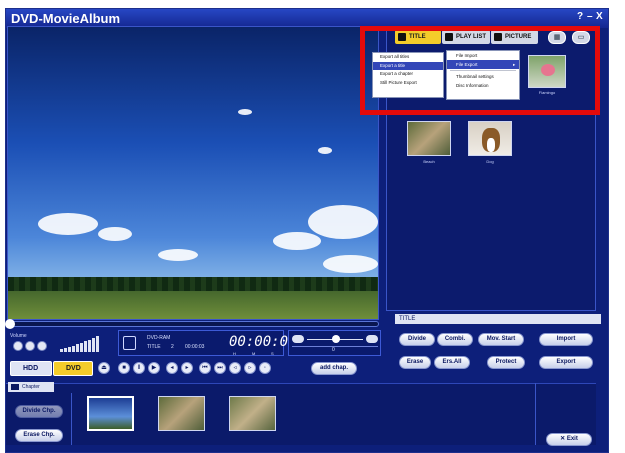 The height and width of the screenshot is (453, 625). What do you see at coordinates (18, 336) in the screenshot?
I see `volume-label: Volume` at bounding box center [18, 336].